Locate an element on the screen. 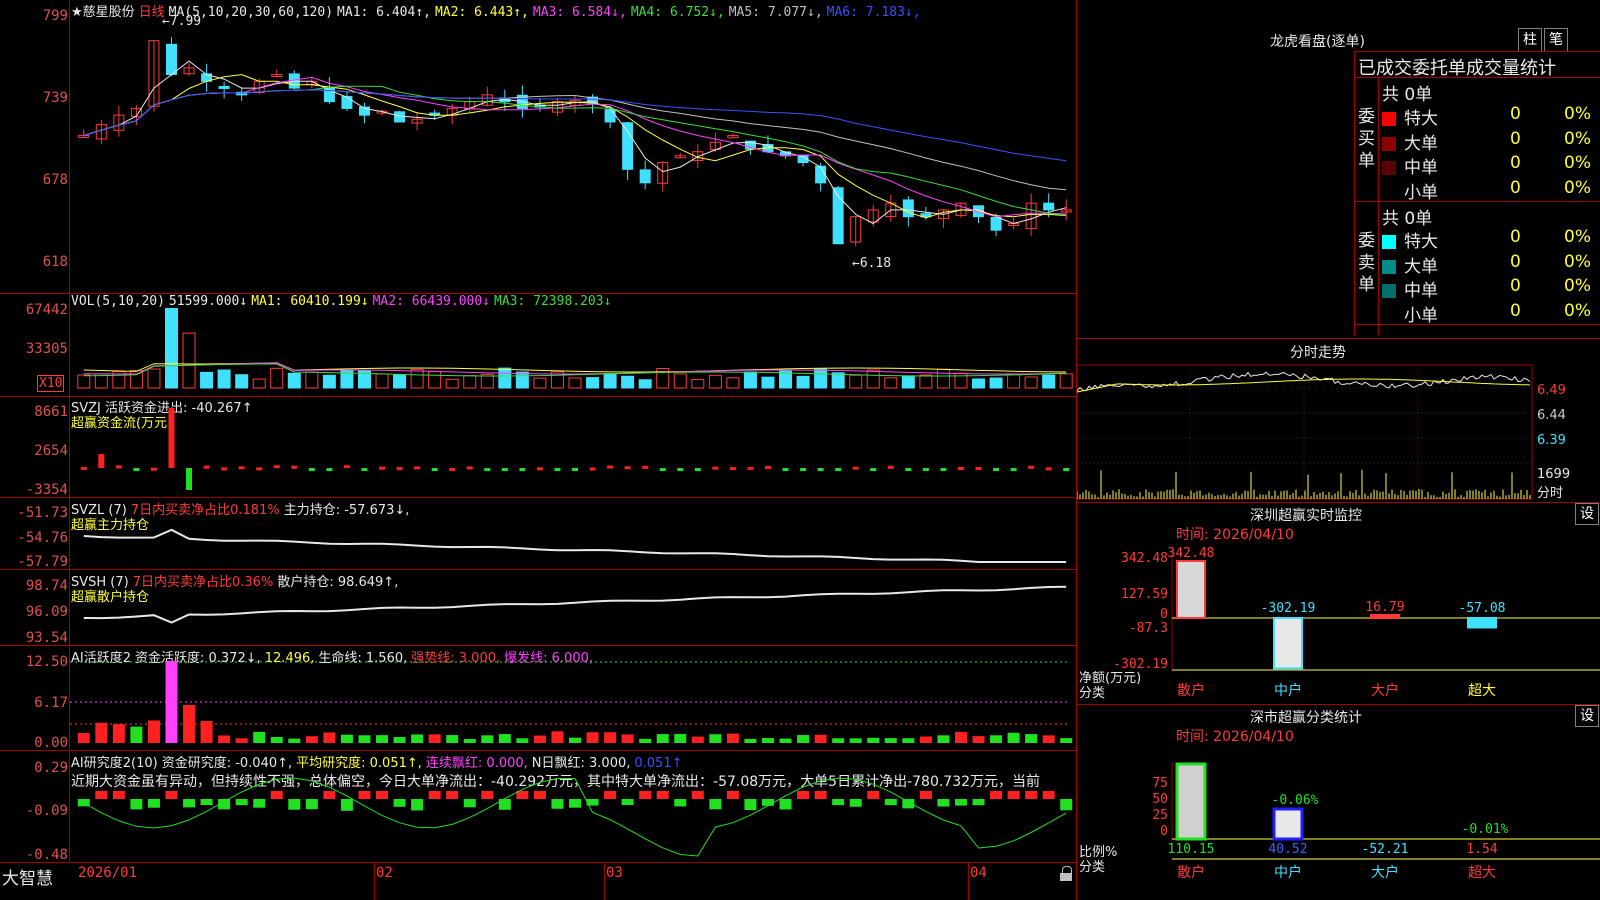  class-bar-value: 1.54 is located at coordinates (1481, 849).